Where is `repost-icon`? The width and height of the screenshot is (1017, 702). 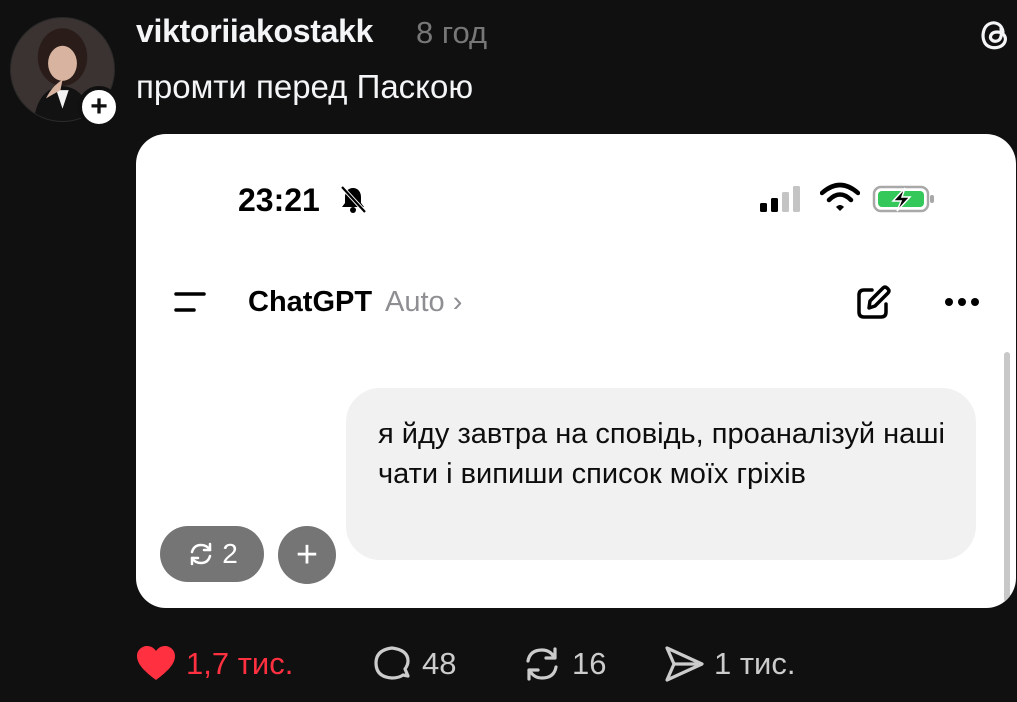 repost-icon is located at coordinates (542, 664).